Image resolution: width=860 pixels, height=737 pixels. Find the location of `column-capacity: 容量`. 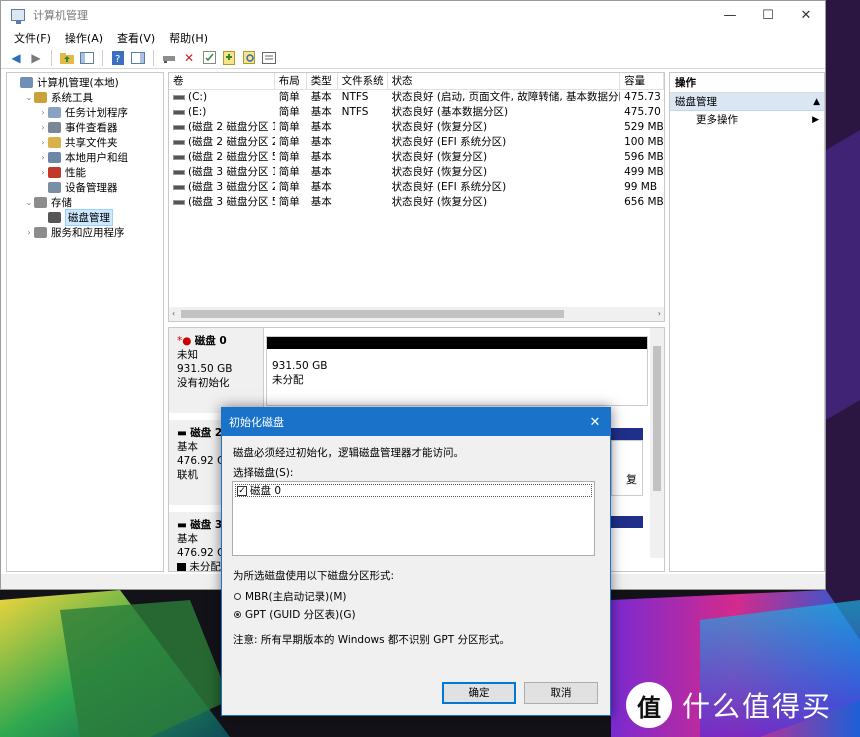

column-capacity: 容量 is located at coordinates (642, 81).